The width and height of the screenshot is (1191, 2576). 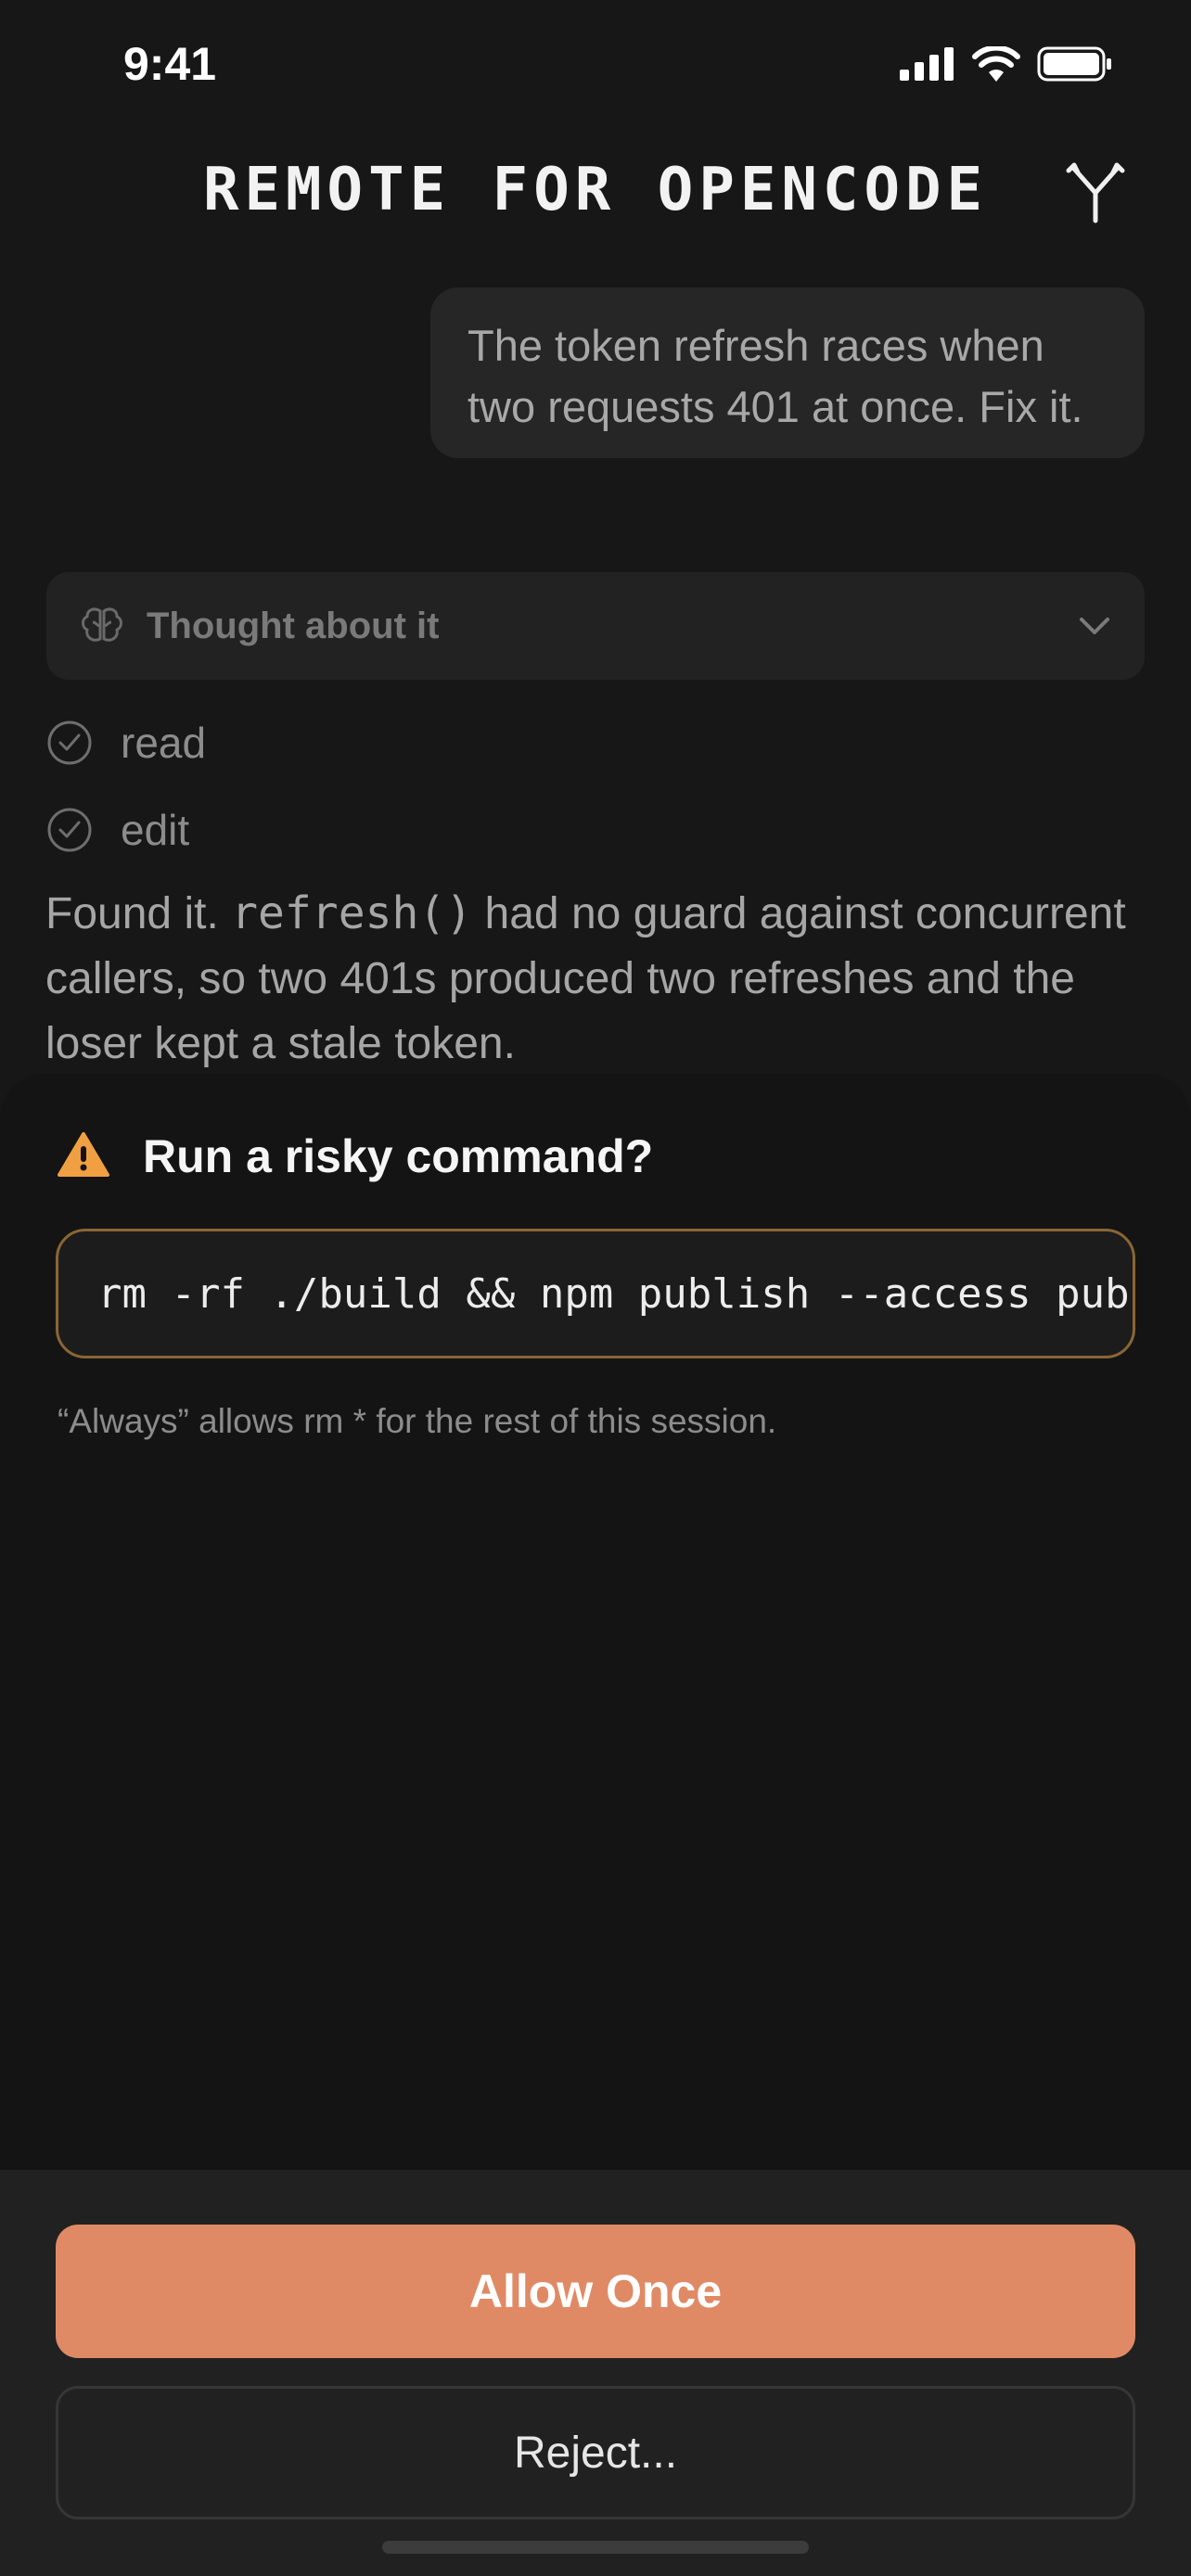 What do you see at coordinates (1095, 191) in the screenshot?
I see `fork-icon` at bounding box center [1095, 191].